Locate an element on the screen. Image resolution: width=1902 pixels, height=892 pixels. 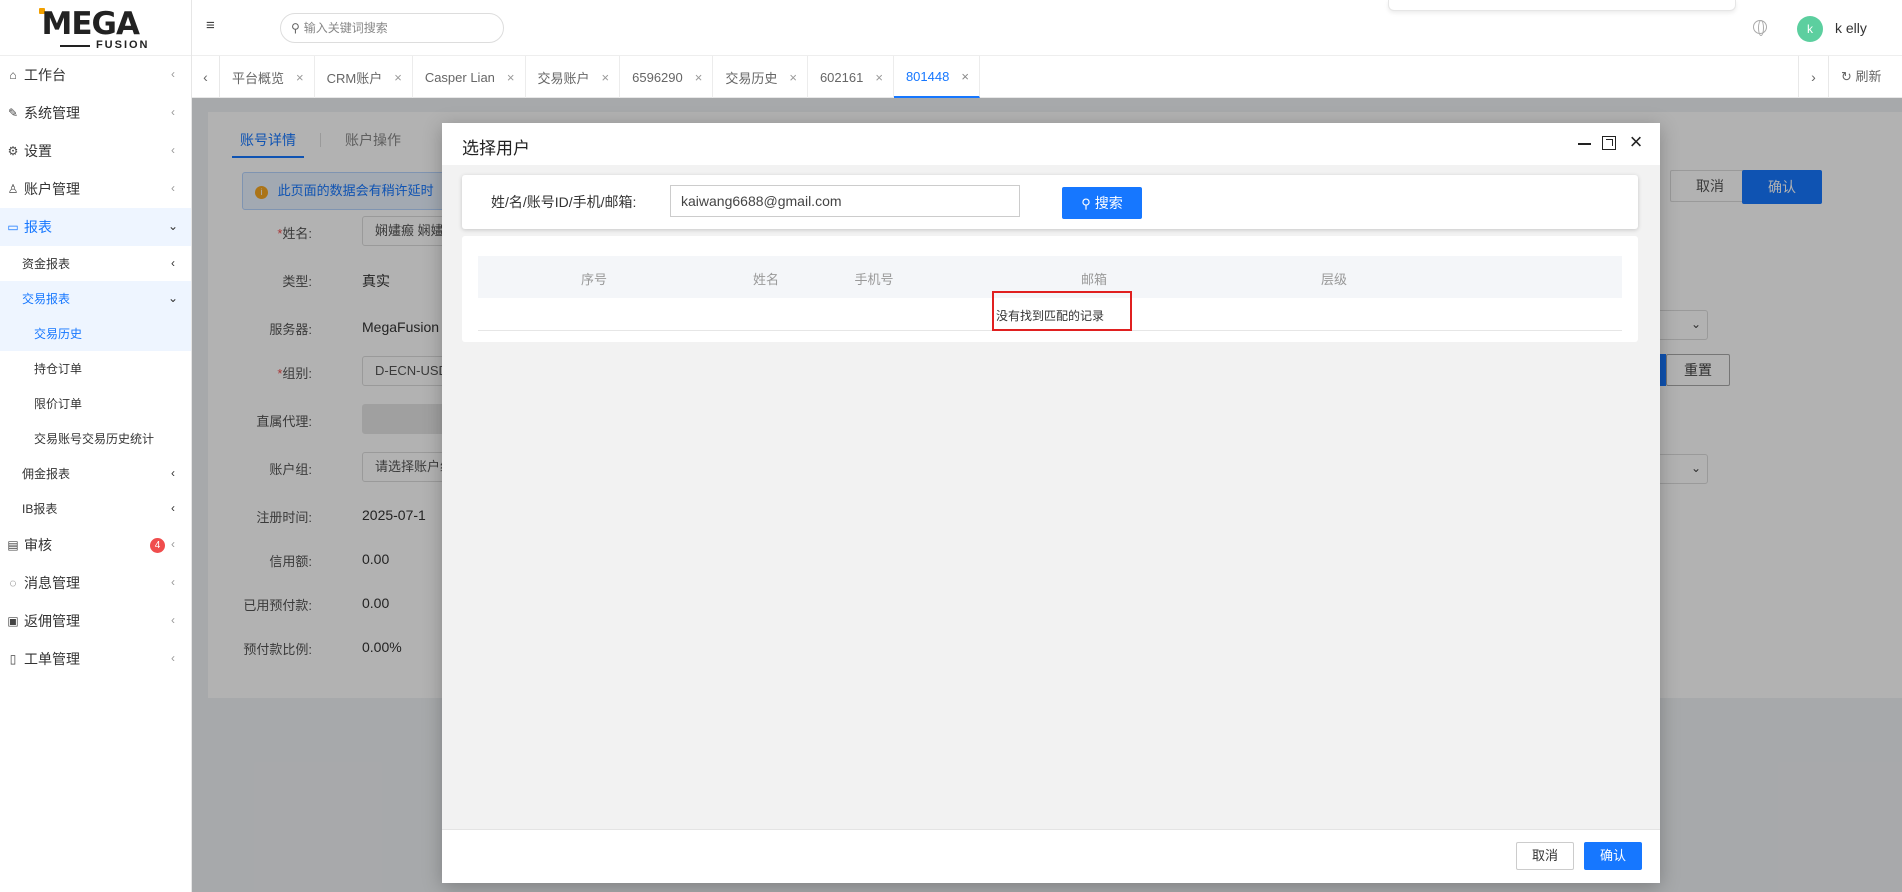
notification-badge: 4 is located at coordinates (157, 545).